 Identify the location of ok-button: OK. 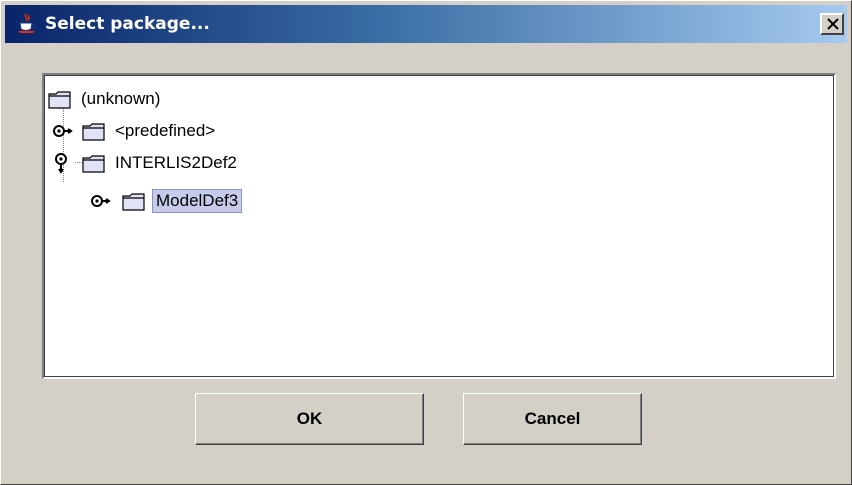
(309, 419).